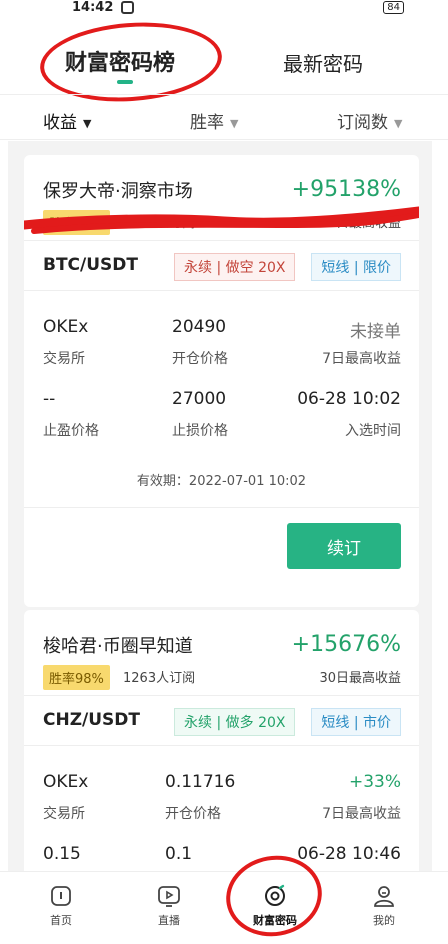  I want to click on stop-loss-value: 27000, so click(199, 399).